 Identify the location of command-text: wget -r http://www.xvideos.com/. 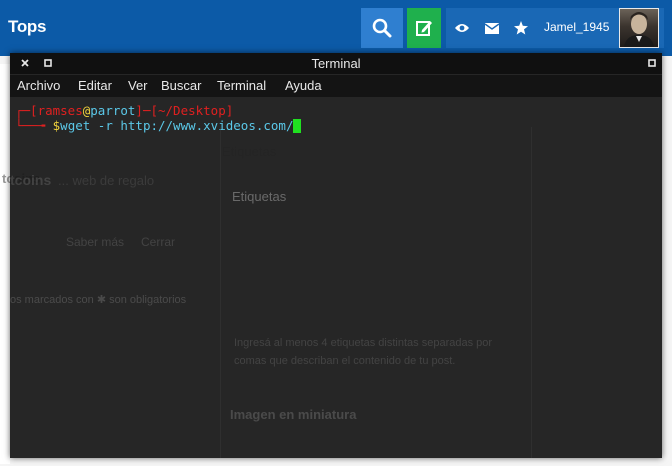
(177, 125).